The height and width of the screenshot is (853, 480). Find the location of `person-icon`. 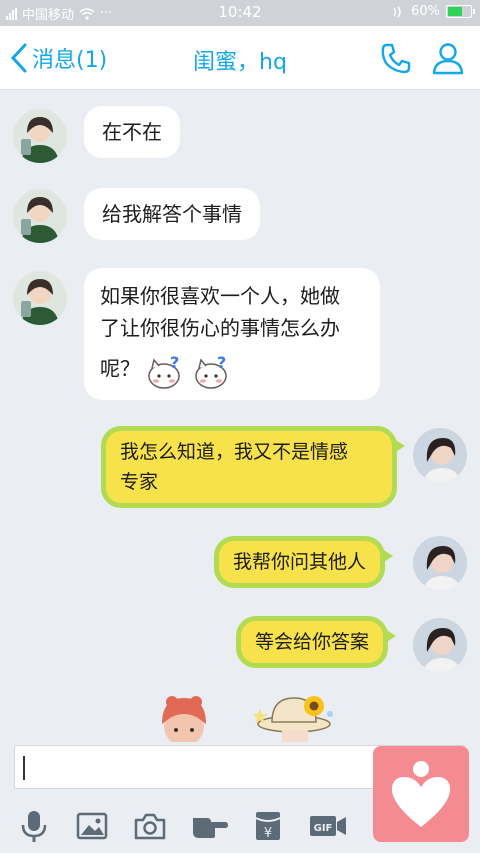

person-icon is located at coordinates (448, 59).